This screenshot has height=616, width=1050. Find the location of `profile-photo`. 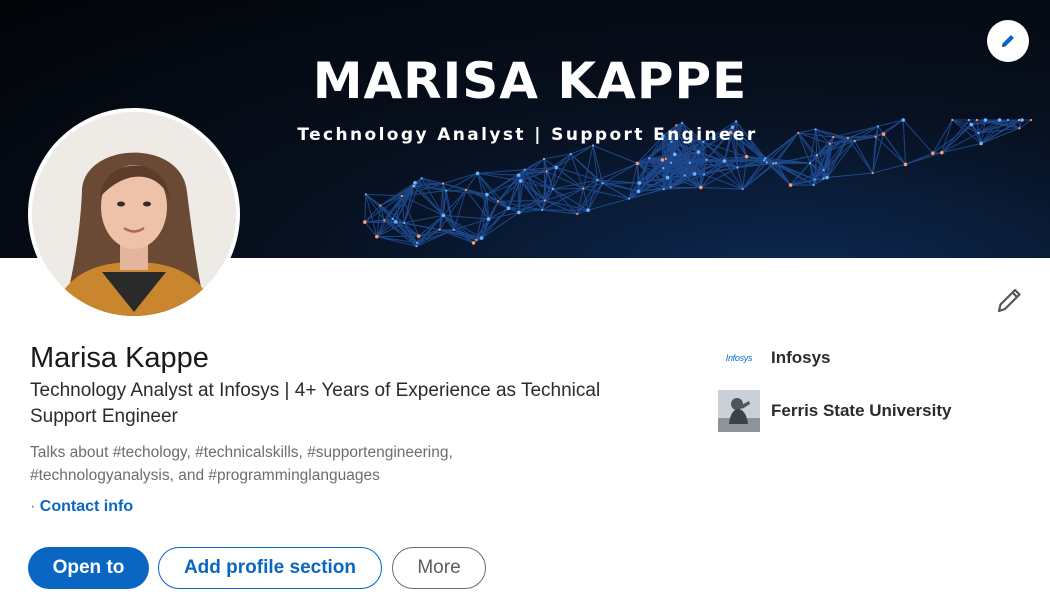

profile-photo is located at coordinates (134, 214).